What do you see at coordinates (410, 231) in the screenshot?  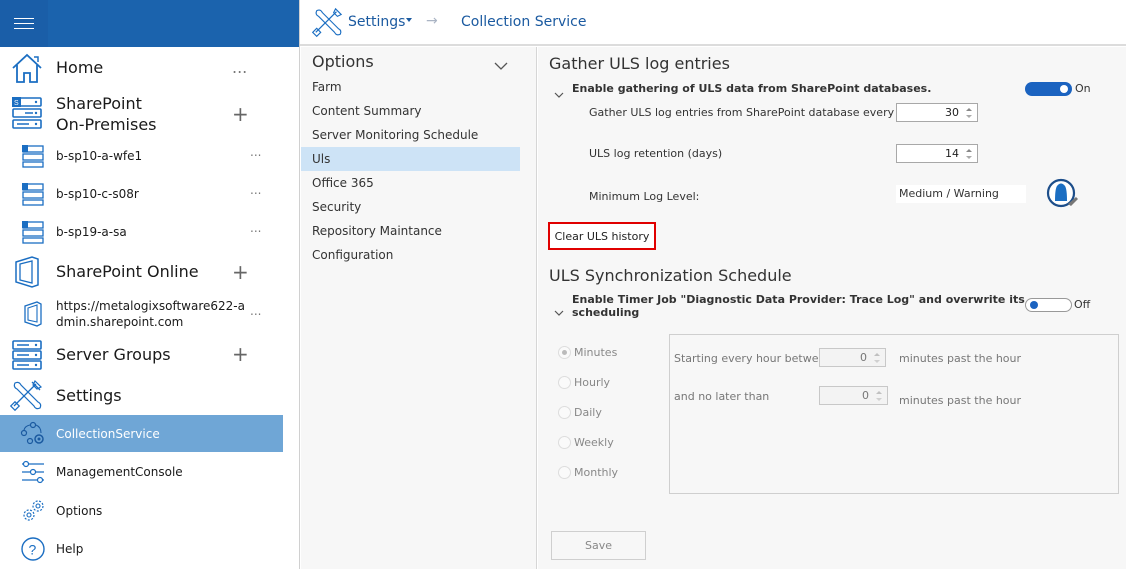 I see `option-repository-maintance: Repository Maintance` at bounding box center [410, 231].